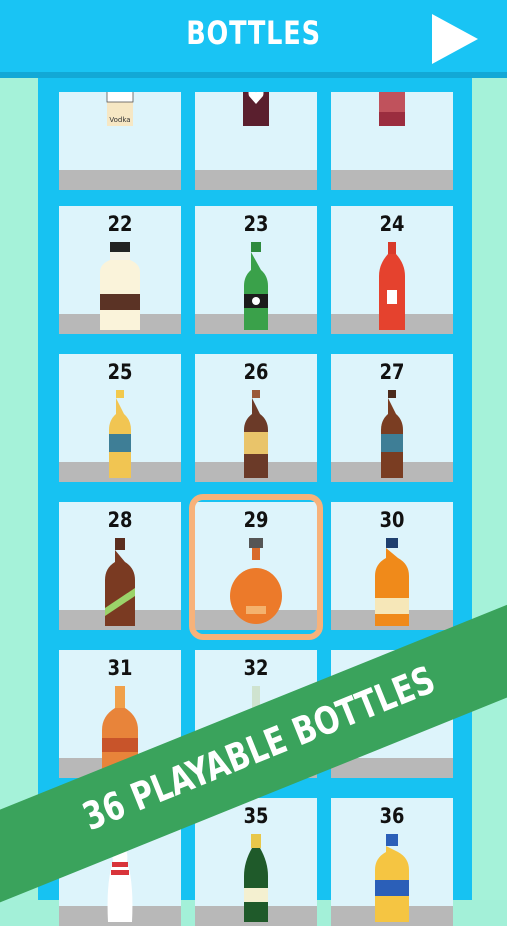 This screenshot has width=507, height=926. I want to click on bottle-number: 28, so click(120, 520).